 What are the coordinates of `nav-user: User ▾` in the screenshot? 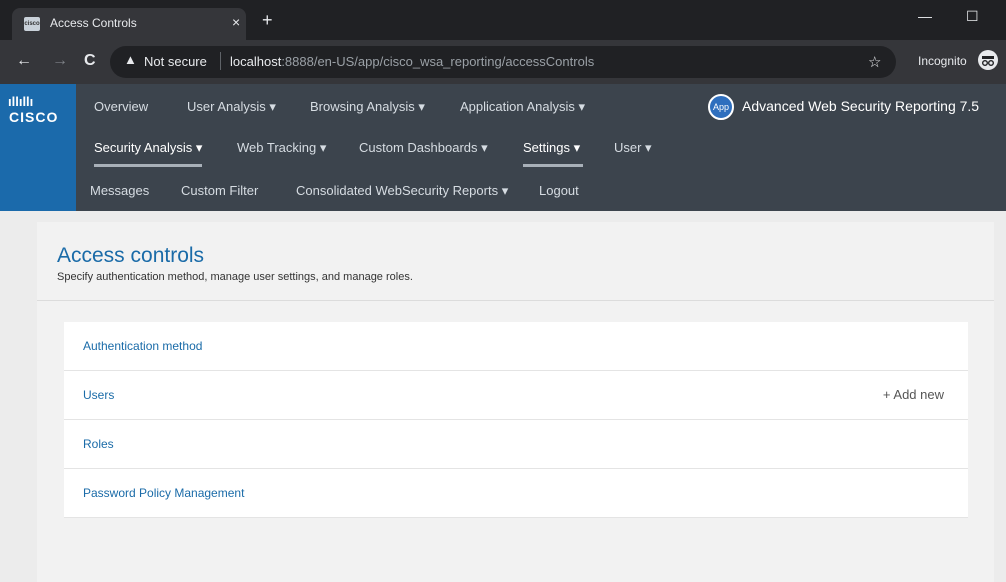 It's located at (633, 148).